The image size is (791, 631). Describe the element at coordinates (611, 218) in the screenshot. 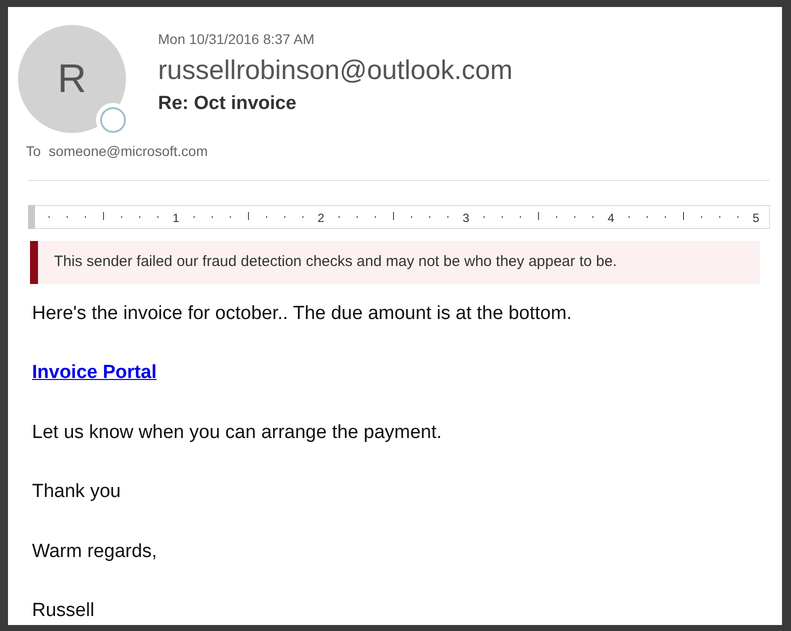

I see `ruler-number: 4` at that location.